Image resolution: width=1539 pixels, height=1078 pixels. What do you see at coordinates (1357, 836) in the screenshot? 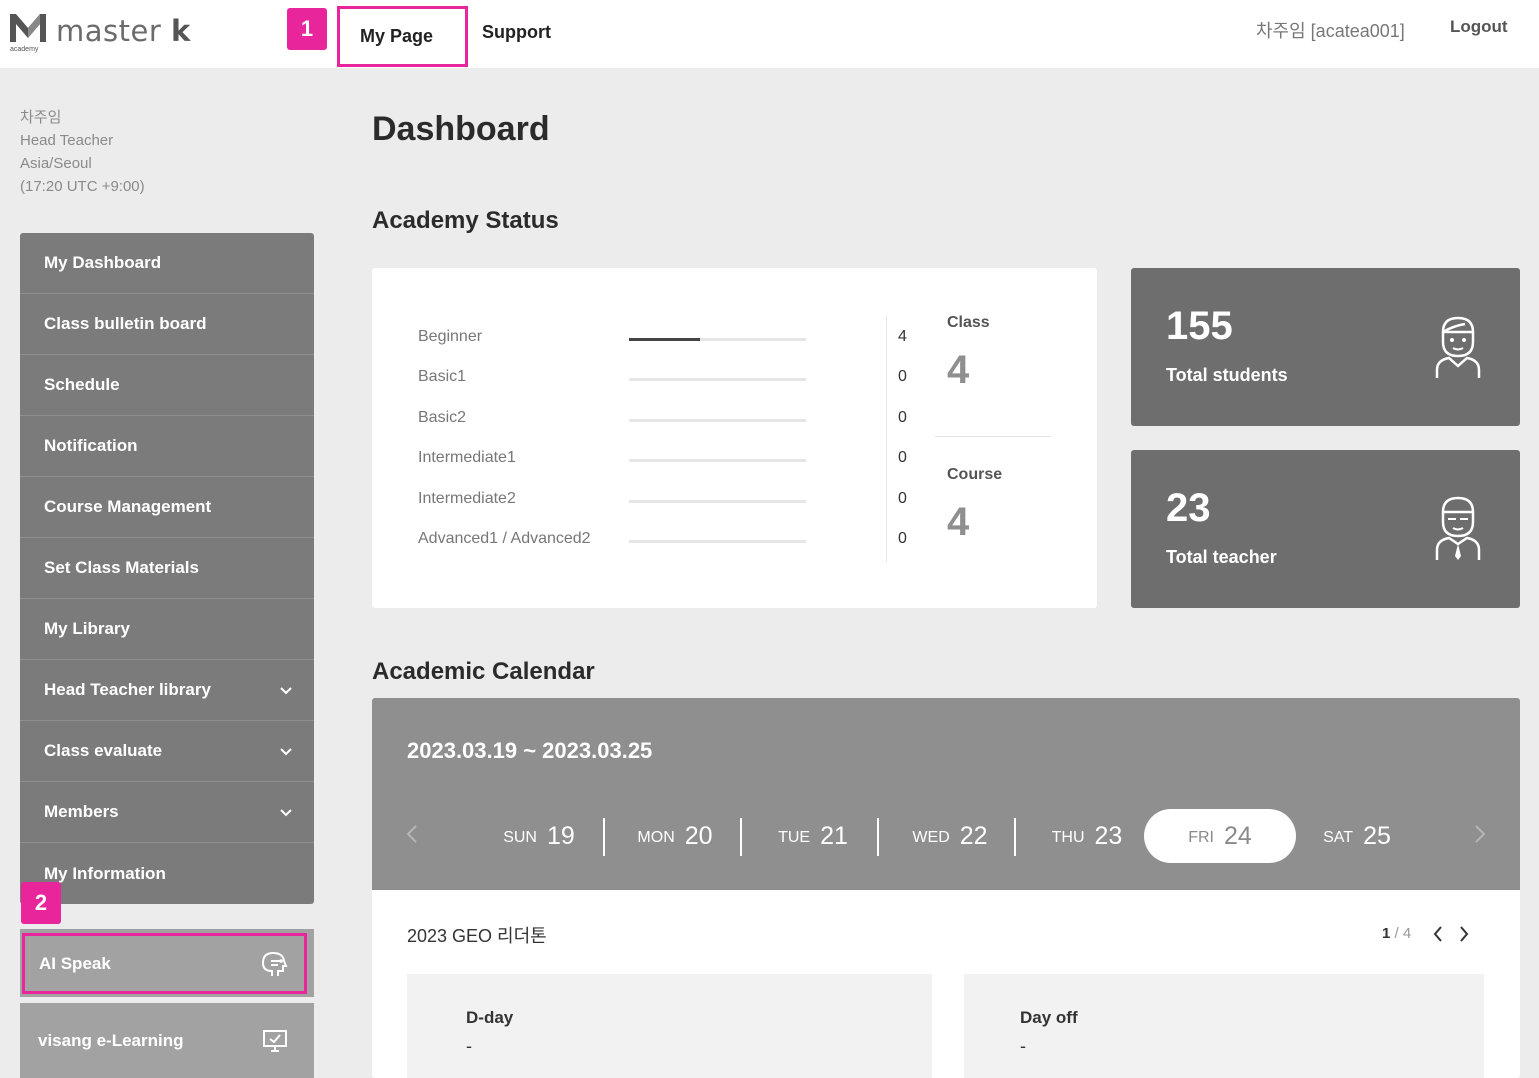
I see `day-sat: SAT 25` at bounding box center [1357, 836].